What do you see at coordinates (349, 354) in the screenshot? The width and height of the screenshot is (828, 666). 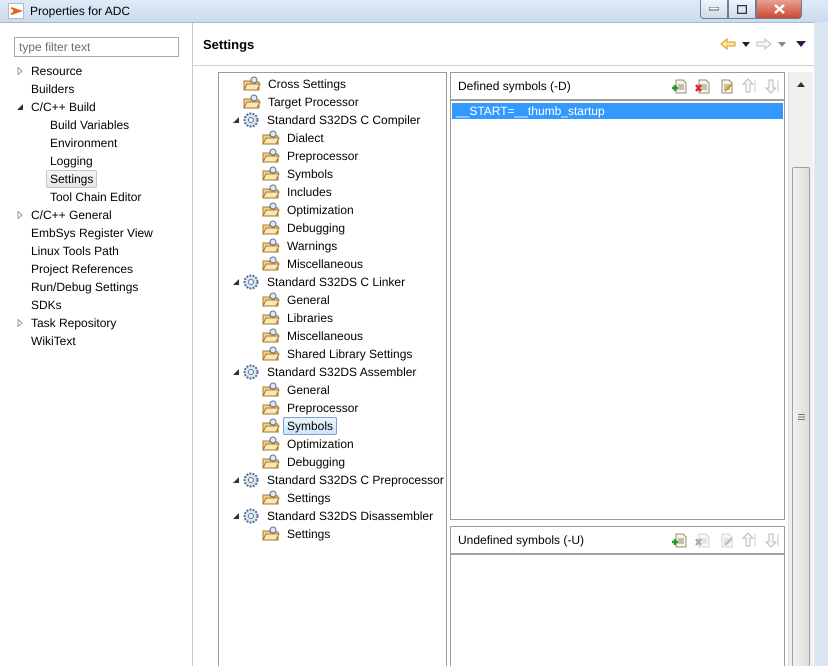 I see `tree-item: Shared Library Settings` at bounding box center [349, 354].